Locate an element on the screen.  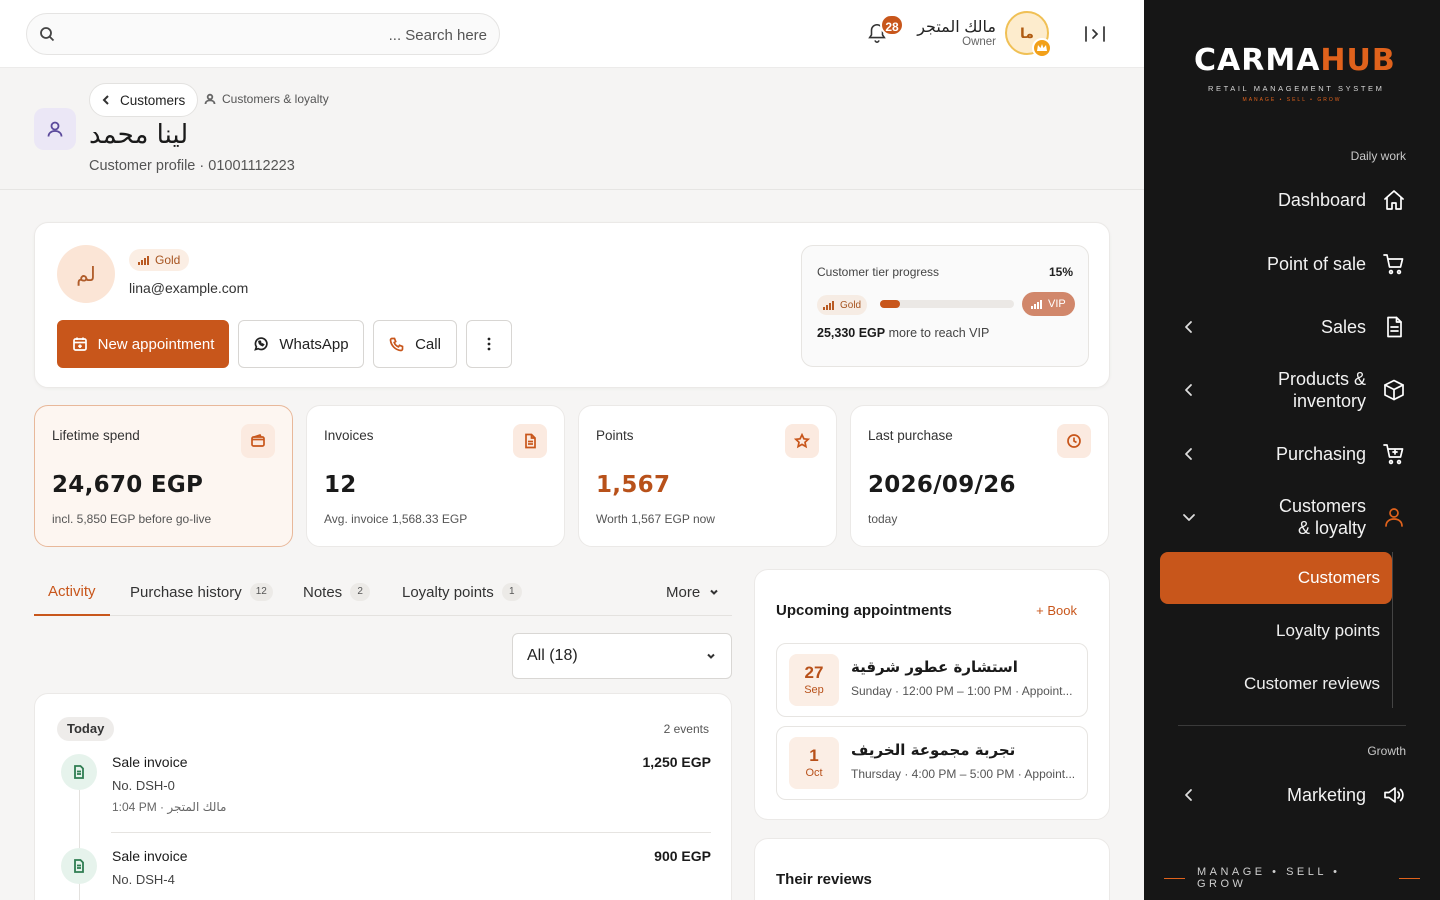
breadcrumb-current: Customers & loyalty is located at coordinates (275, 99).